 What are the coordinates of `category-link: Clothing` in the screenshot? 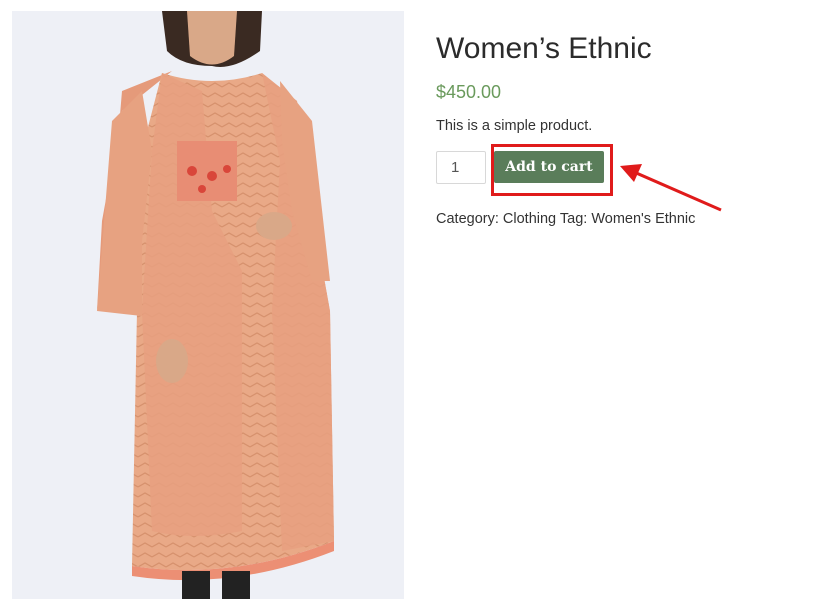 It's located at (529, 219).